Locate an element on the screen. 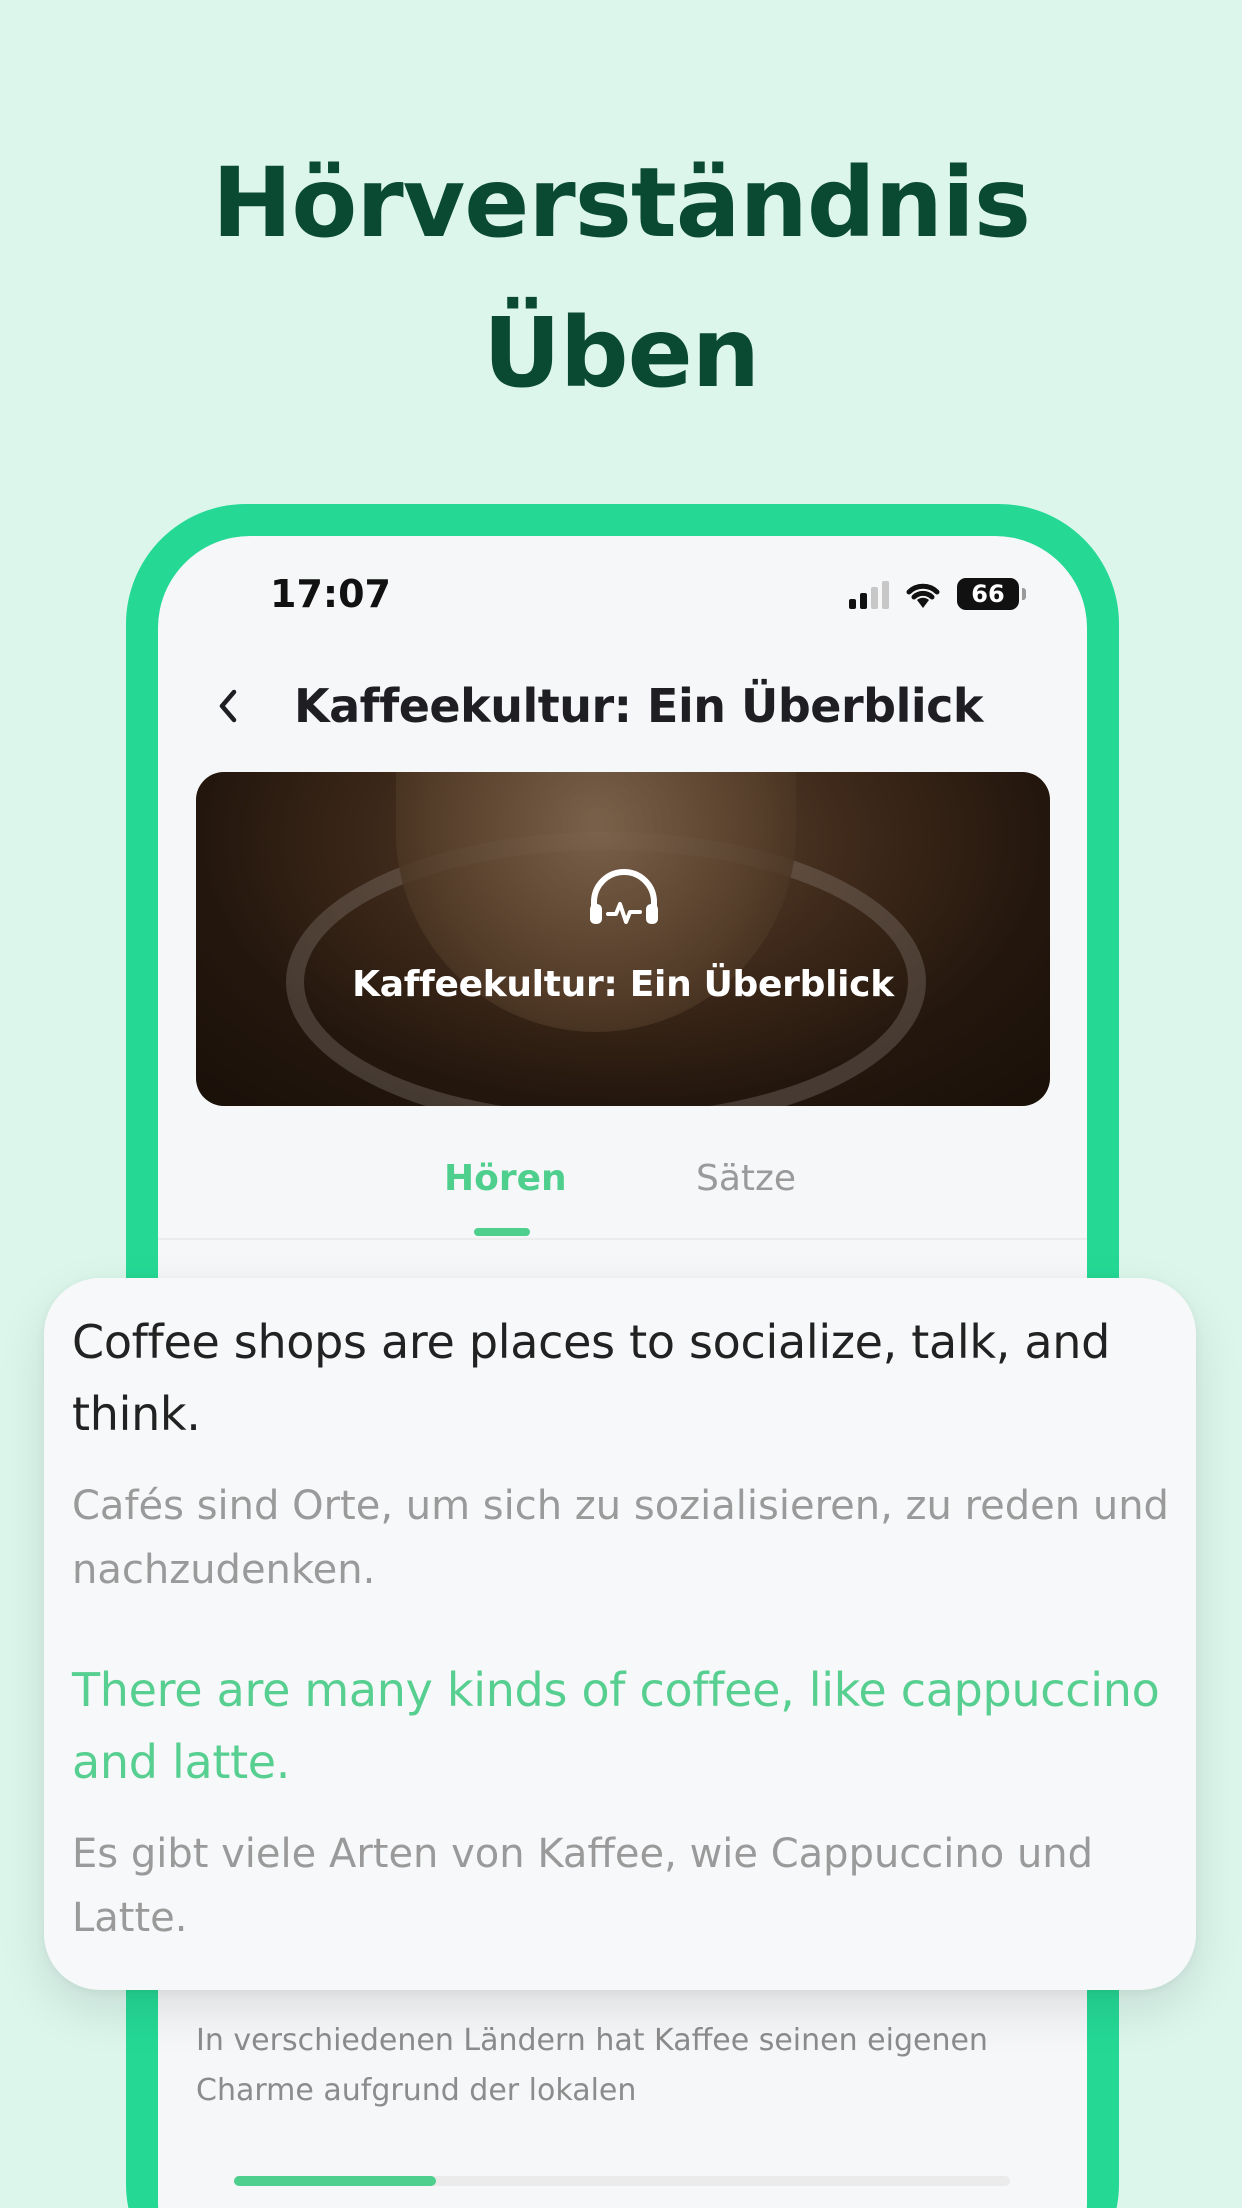 This screenshot has width=1242, height=2208. nav-bar: Kaffeekultur: Ein Überblick is located at coordinates (628, 706).